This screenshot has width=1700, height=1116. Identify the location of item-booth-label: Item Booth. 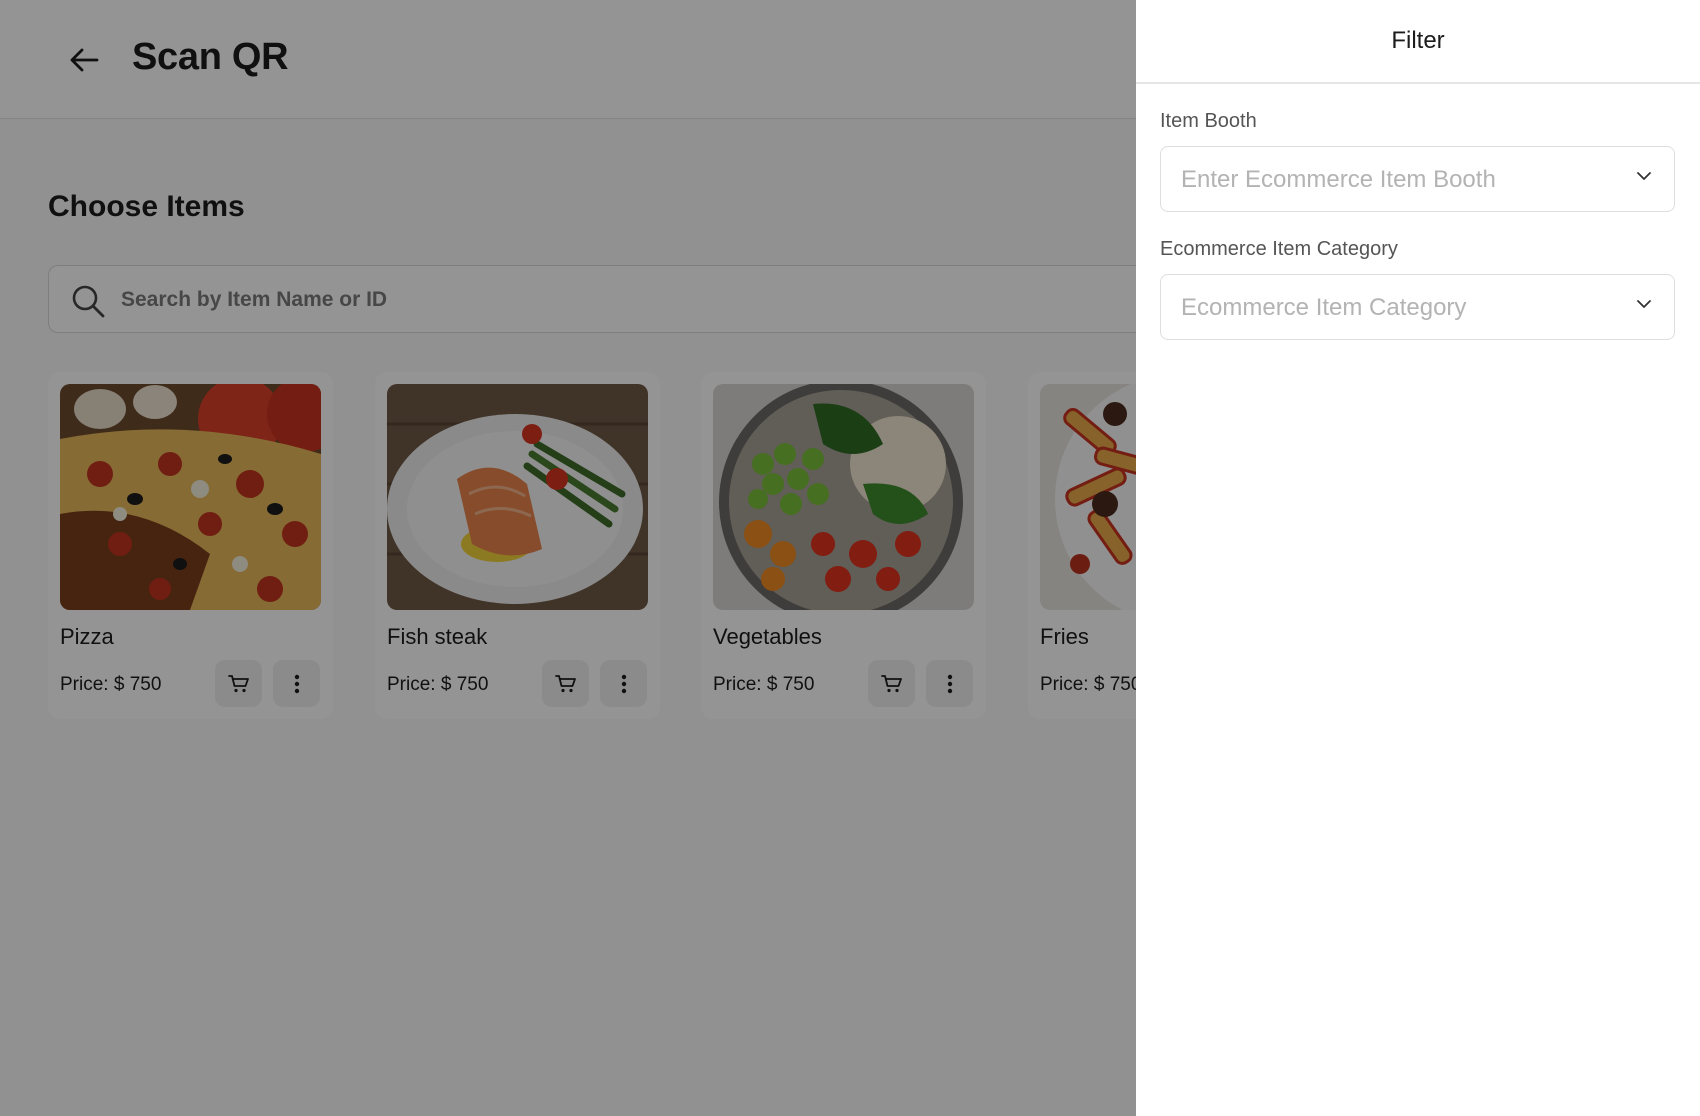
(1208, 121).